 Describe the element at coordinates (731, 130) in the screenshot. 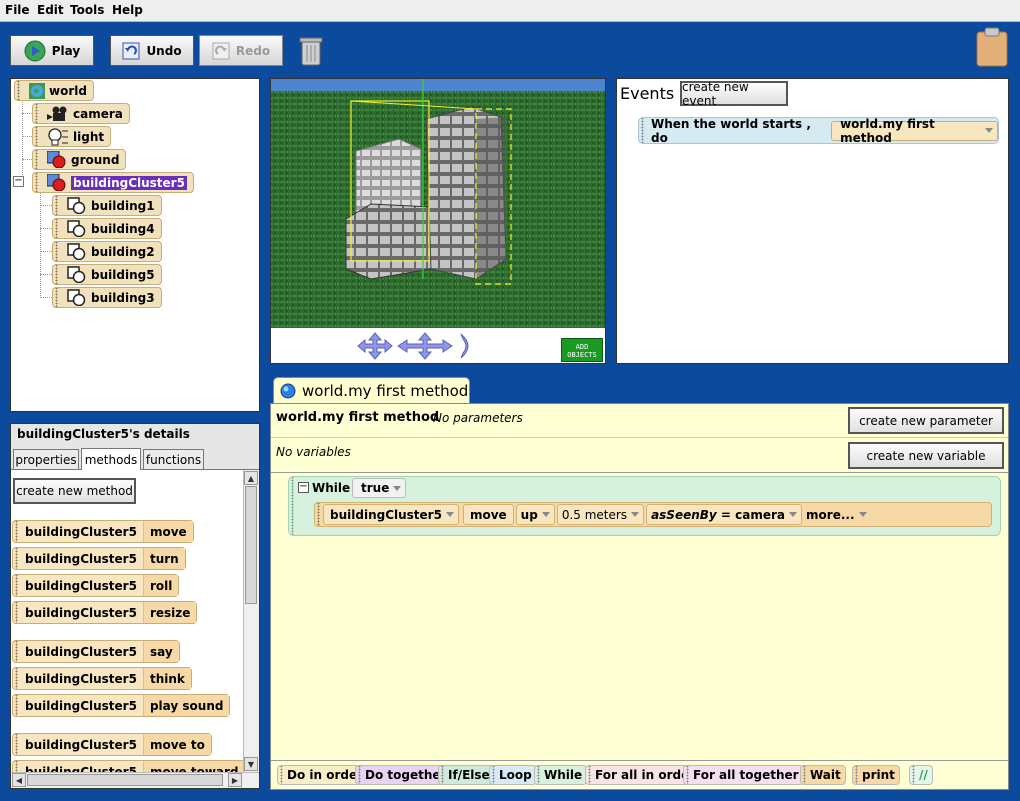

I see `event-when-label: When the world starts , do` at that location.